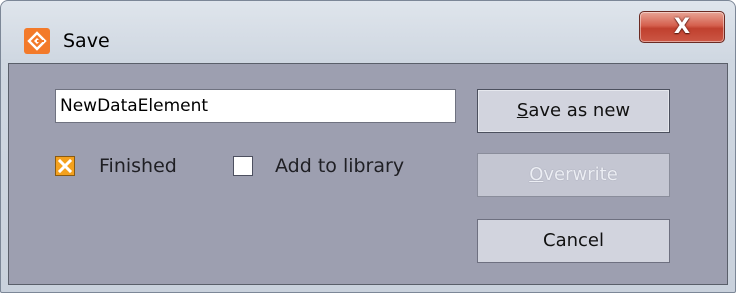  What do you see at coordinates (579, 110) in the screenshot?
I see `save-as-new-label: ave as new` at bounding box center [579, 110].